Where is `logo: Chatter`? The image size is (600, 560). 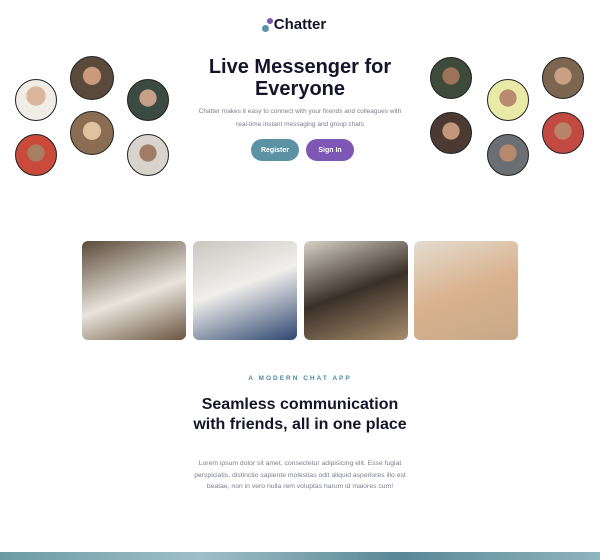 logo: Chatter is located at coordinates (300, 25).